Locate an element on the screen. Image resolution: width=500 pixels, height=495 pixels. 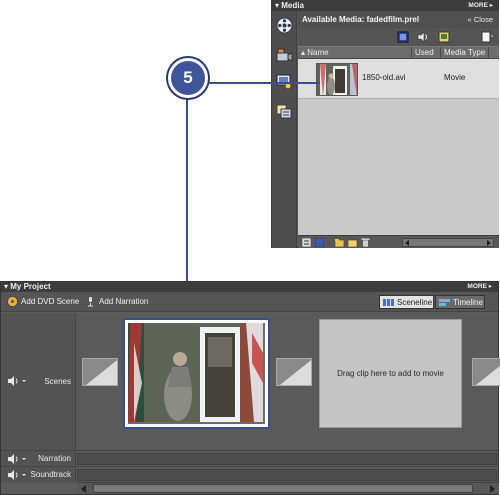
microphone-icon is located at coordinates (90, 301).